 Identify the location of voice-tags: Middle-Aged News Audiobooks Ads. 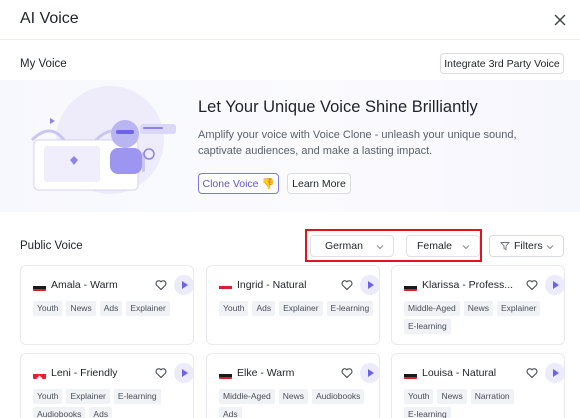
(299, 403).